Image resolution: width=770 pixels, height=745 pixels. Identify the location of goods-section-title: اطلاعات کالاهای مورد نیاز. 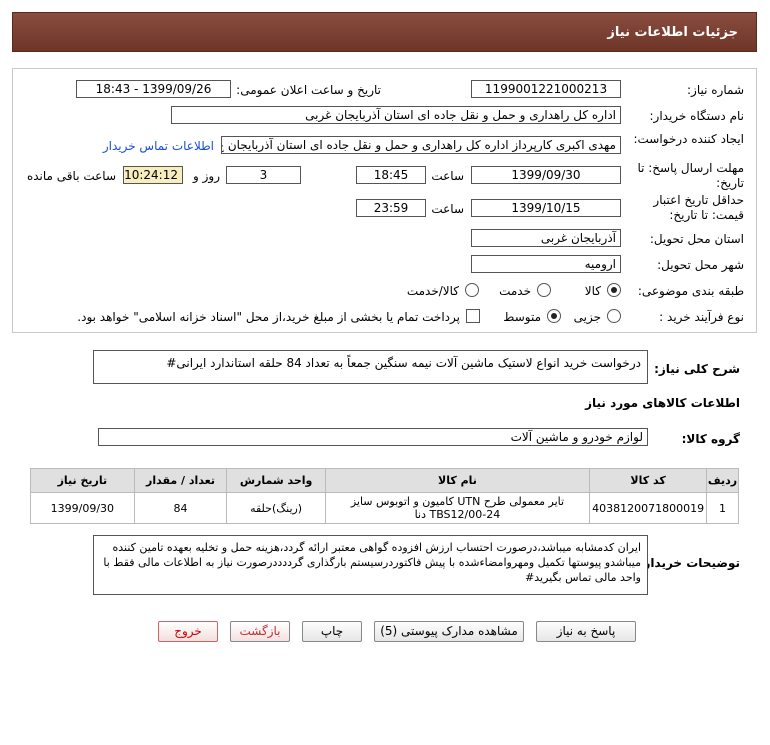
(662, 403).